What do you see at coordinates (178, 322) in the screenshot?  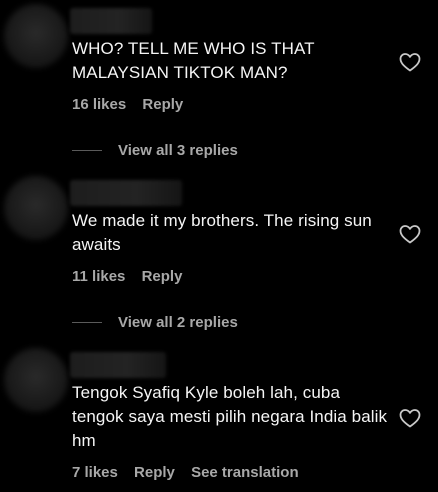 I see `view-replies-label: View all 2 replies` at bounding box center [178, 322].